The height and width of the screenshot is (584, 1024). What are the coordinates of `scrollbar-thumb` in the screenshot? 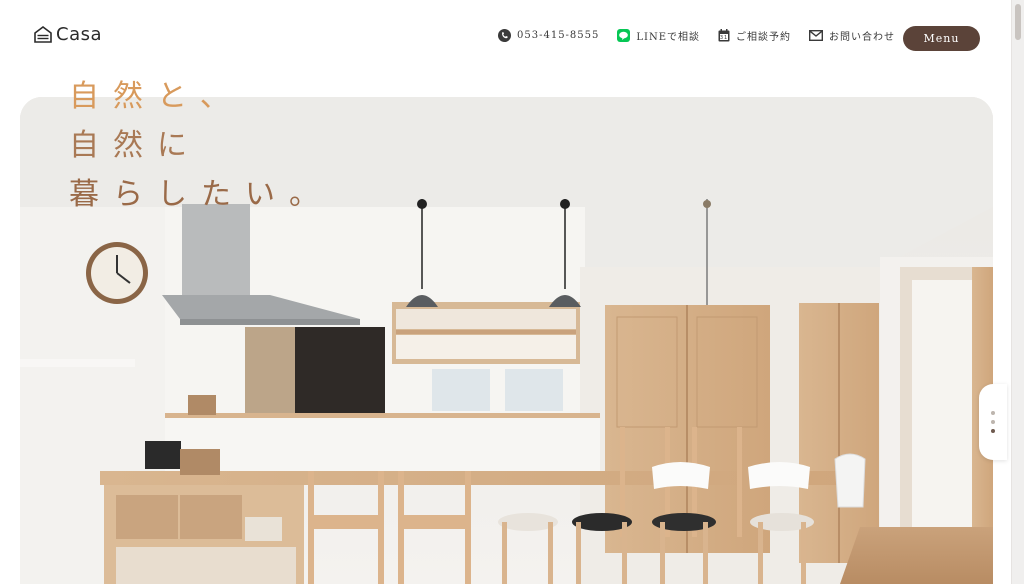 It's located at (1018, 22).